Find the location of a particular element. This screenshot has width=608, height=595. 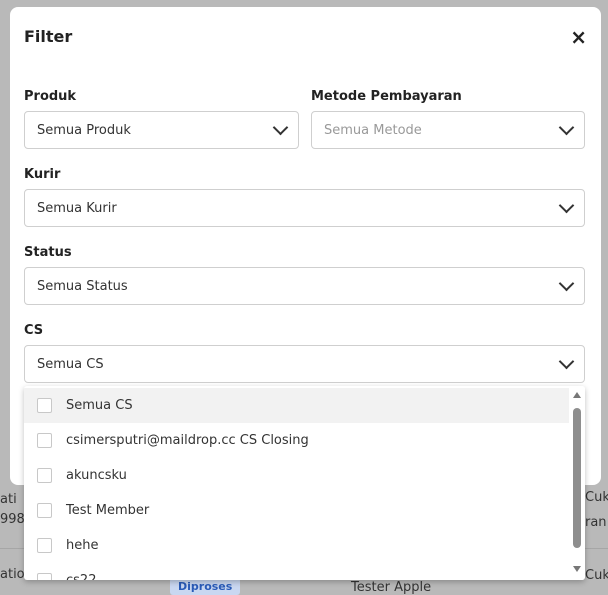

cs-option-label: Semua CS is located at coordinates (99, 405).